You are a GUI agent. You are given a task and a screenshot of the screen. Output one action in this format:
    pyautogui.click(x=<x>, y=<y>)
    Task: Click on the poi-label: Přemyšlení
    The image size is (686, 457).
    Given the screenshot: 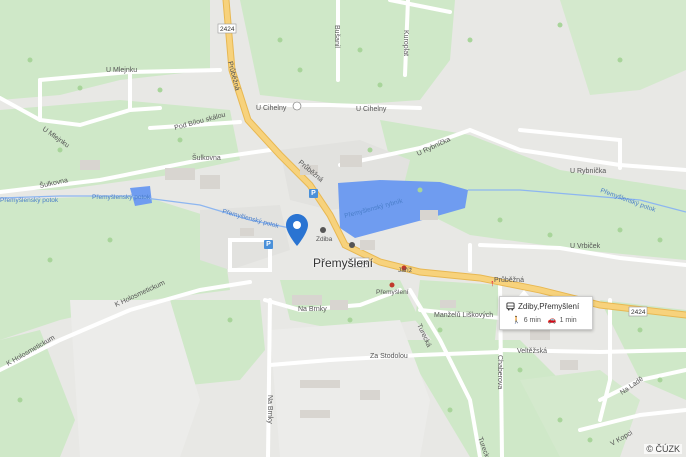 What is the action you would take?
    pyautogui.click(x=392, y=292)
    